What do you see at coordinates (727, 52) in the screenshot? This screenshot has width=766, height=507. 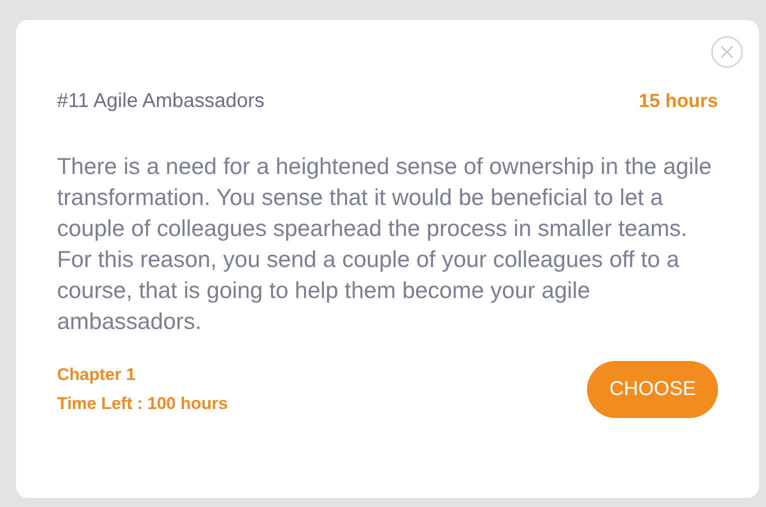 I see `close-button` at bounding box center [727, 52].